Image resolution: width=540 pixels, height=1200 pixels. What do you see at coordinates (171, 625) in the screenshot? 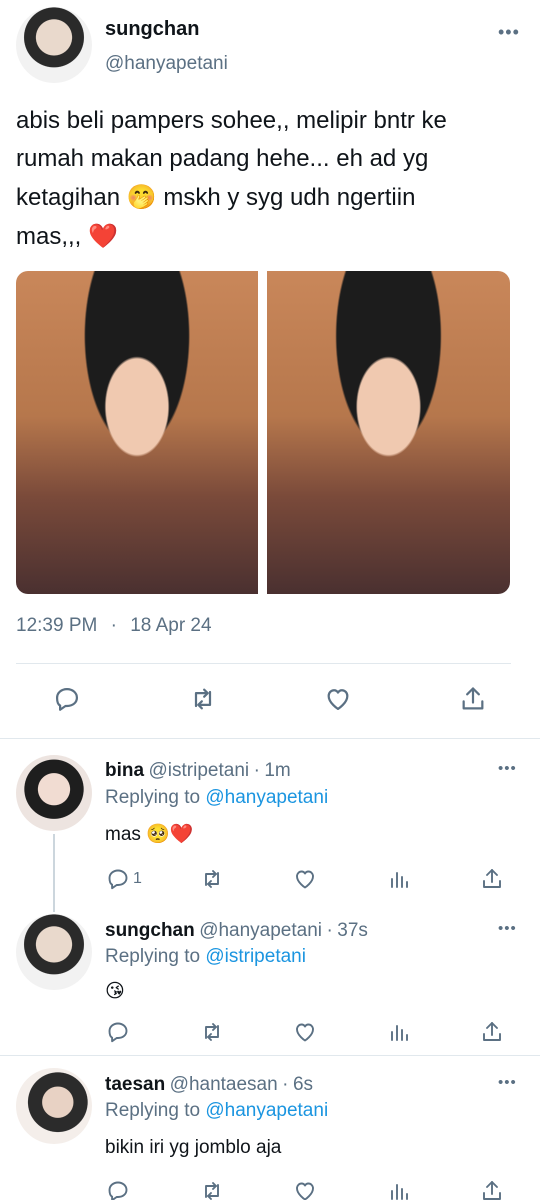
I see `tweet-date: 18 Apr 24` at bounding box center [171, 625].